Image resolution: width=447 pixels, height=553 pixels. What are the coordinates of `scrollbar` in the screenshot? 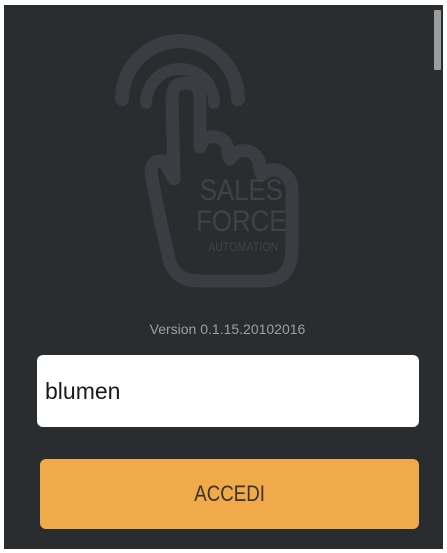 It's located at (437, 40).